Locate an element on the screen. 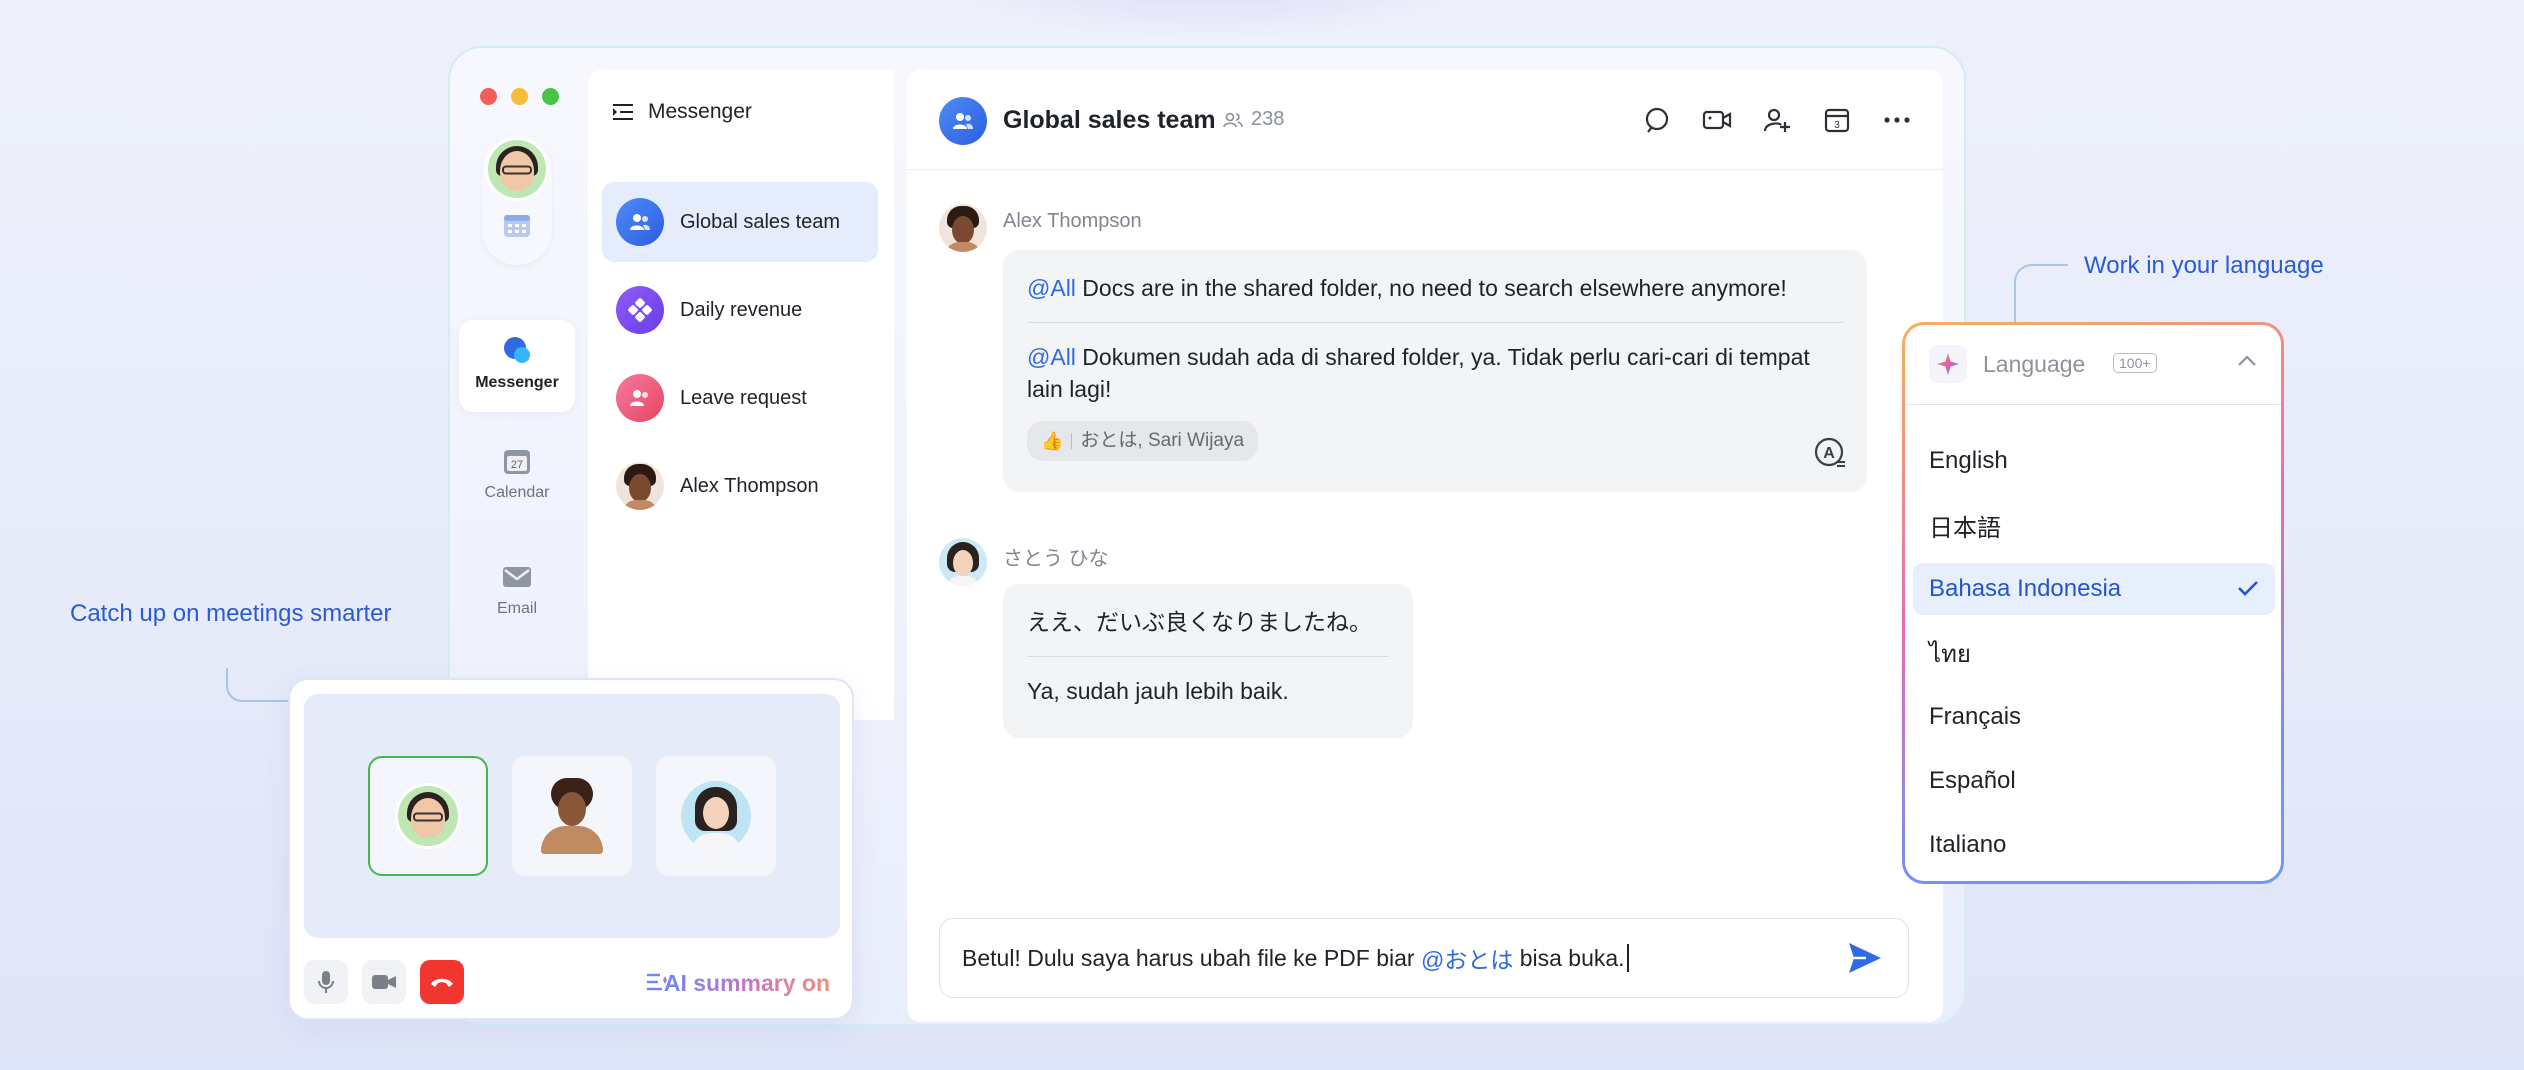 This screenshot has height=1070, width=2524. hang-up-icon is located at coordinates (442, 982).